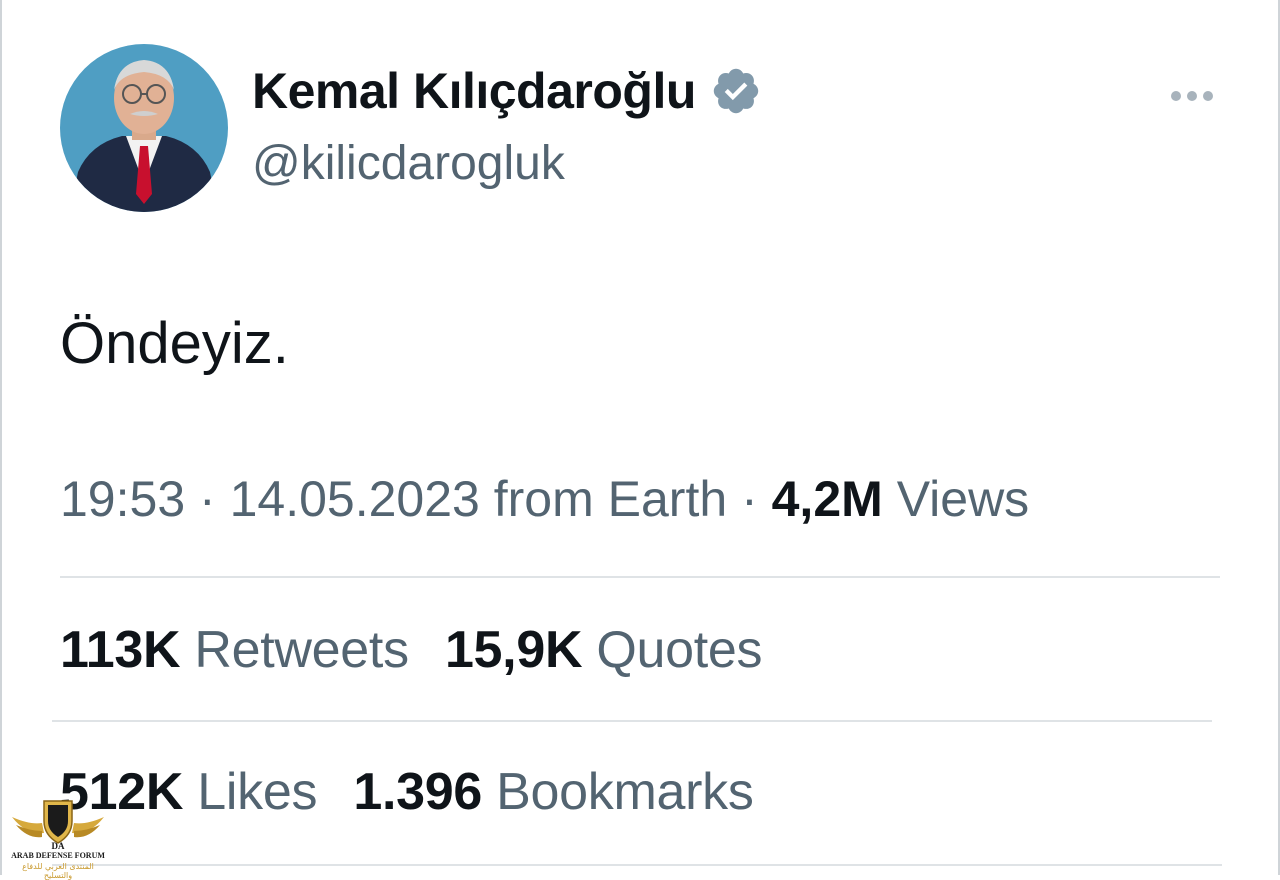 The height and width of the screenshot is (880, 1280). I want to click on author-name-row: Kemal Kılıçdaroğlu, so click(507, 91).